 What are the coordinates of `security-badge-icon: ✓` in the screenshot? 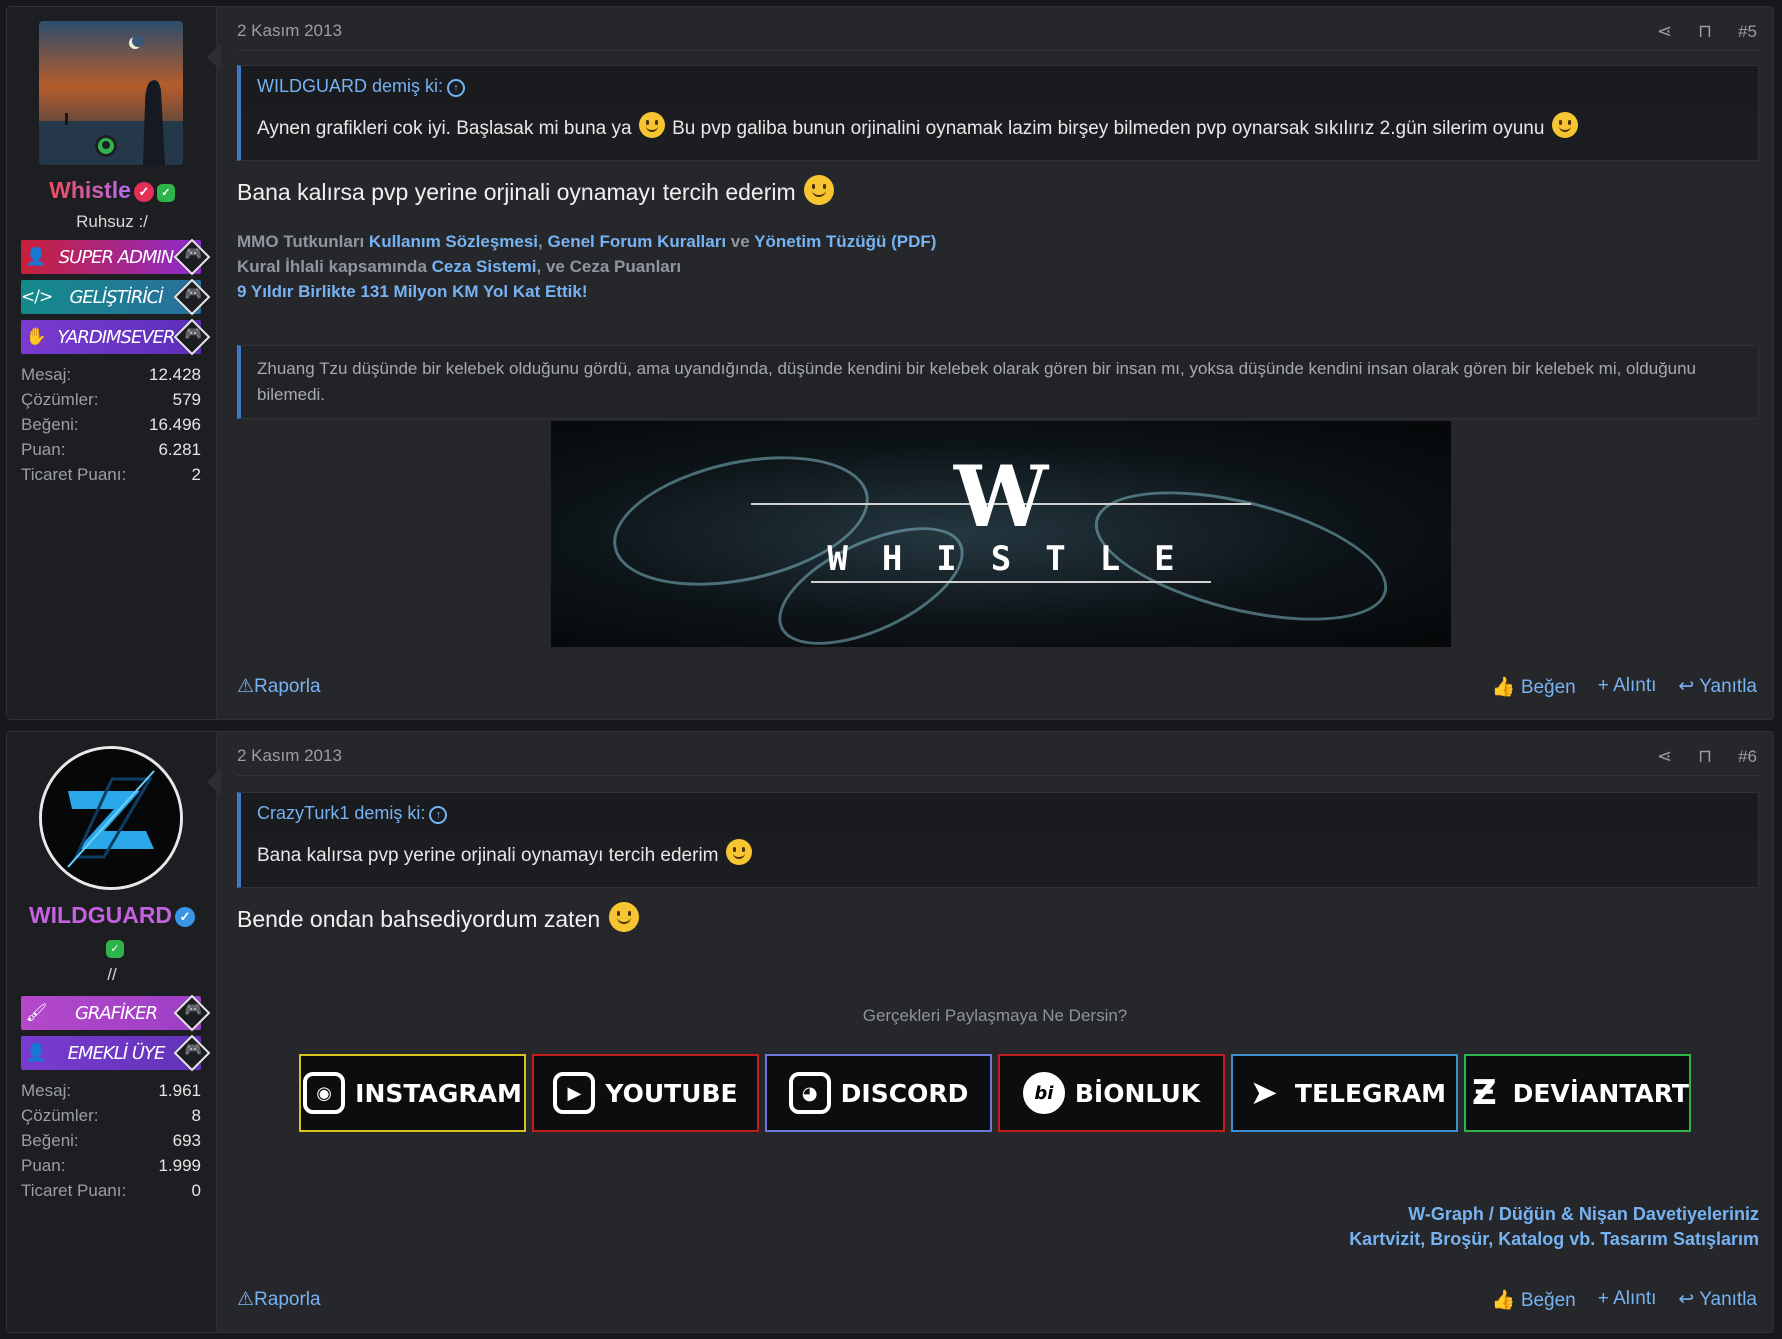 It's located at (165, 193).